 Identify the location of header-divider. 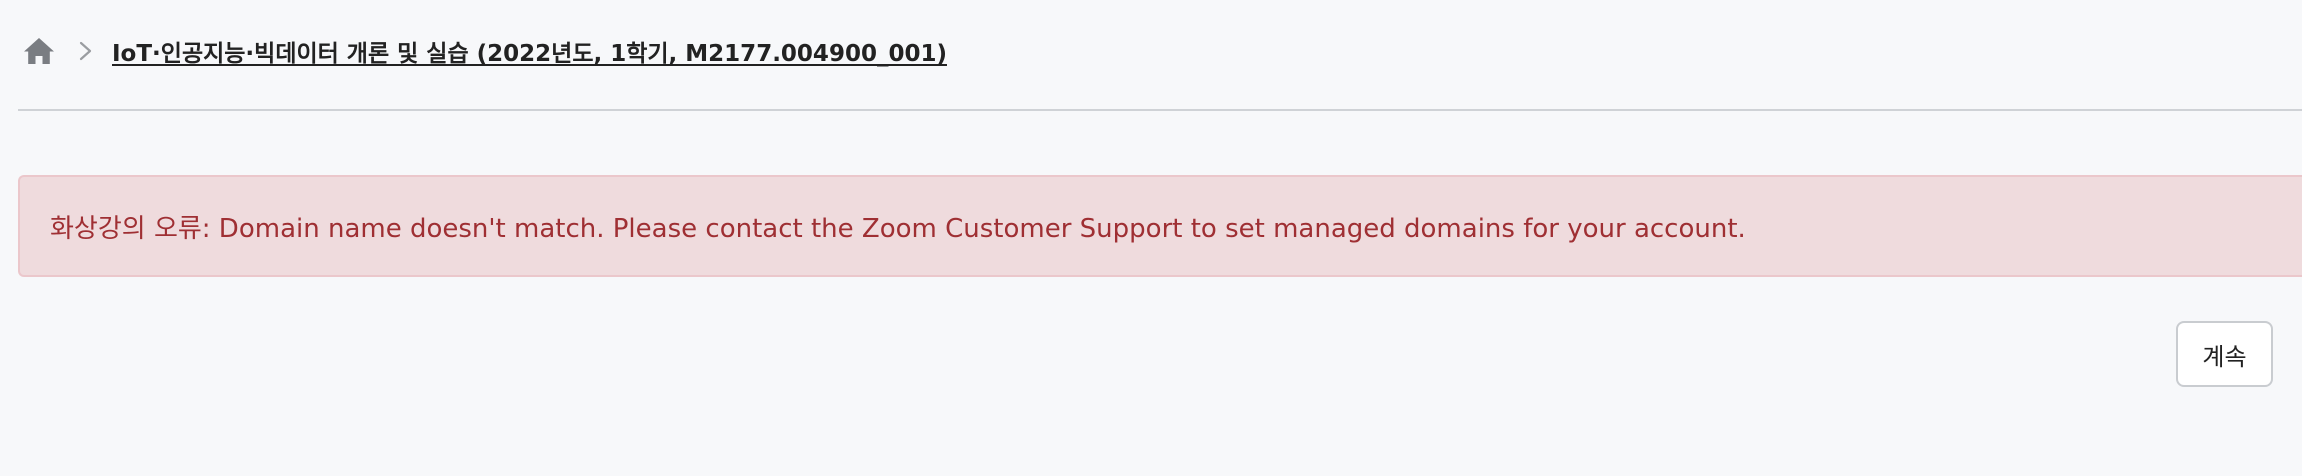
(1160, 110).